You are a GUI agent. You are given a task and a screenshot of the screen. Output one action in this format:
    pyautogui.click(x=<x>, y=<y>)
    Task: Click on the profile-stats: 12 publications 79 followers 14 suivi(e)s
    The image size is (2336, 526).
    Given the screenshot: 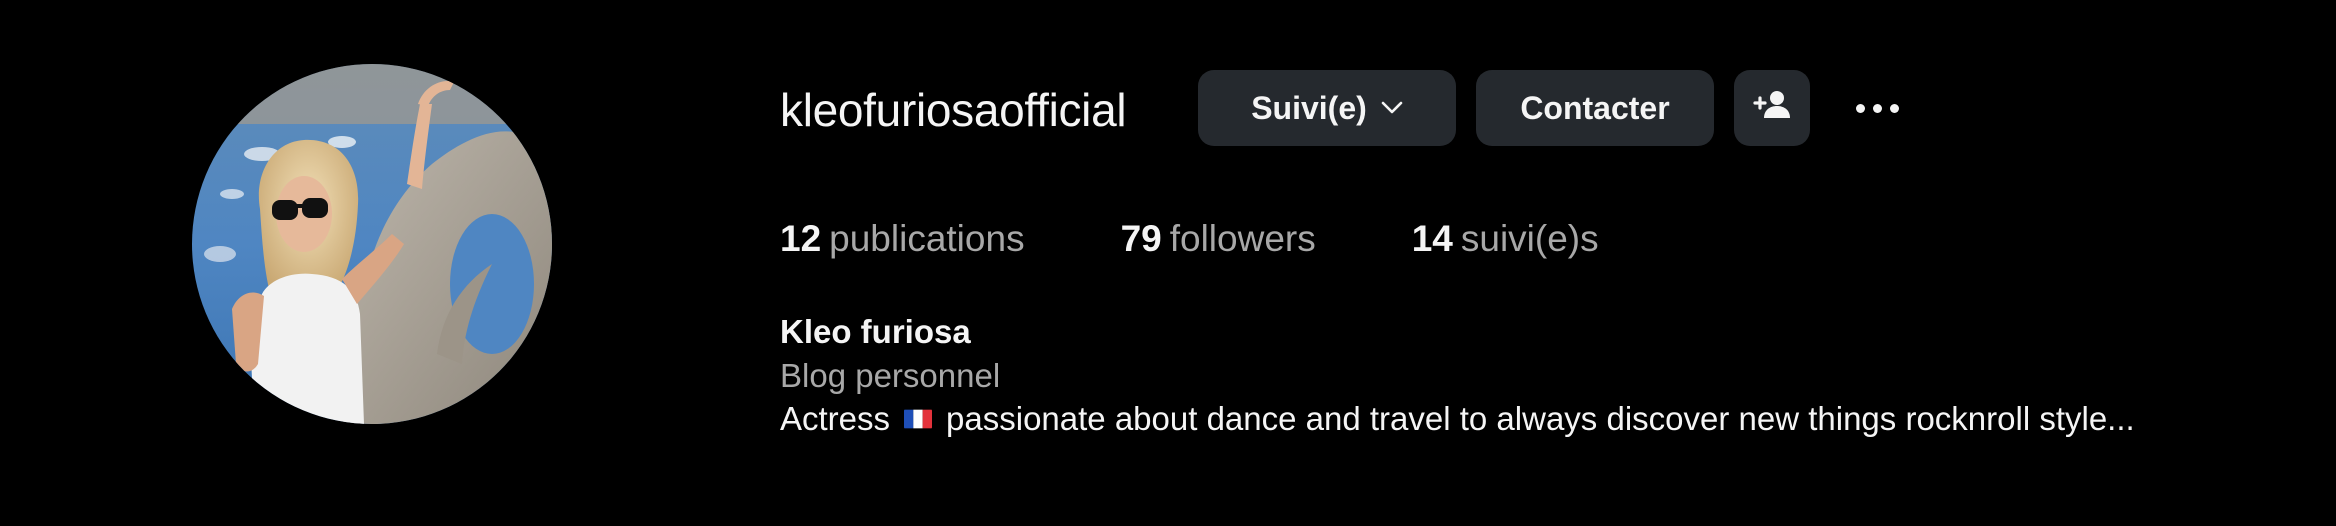 What is the action you would take?
    pyautogui.click(x=1237, y=239)
    